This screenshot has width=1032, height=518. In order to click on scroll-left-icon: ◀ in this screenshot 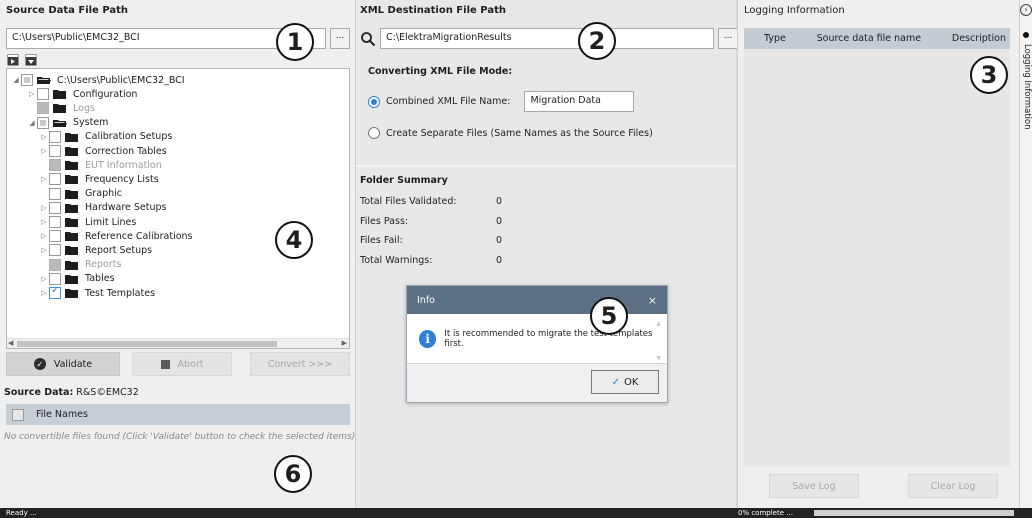, I will do `click(10, 343)`.